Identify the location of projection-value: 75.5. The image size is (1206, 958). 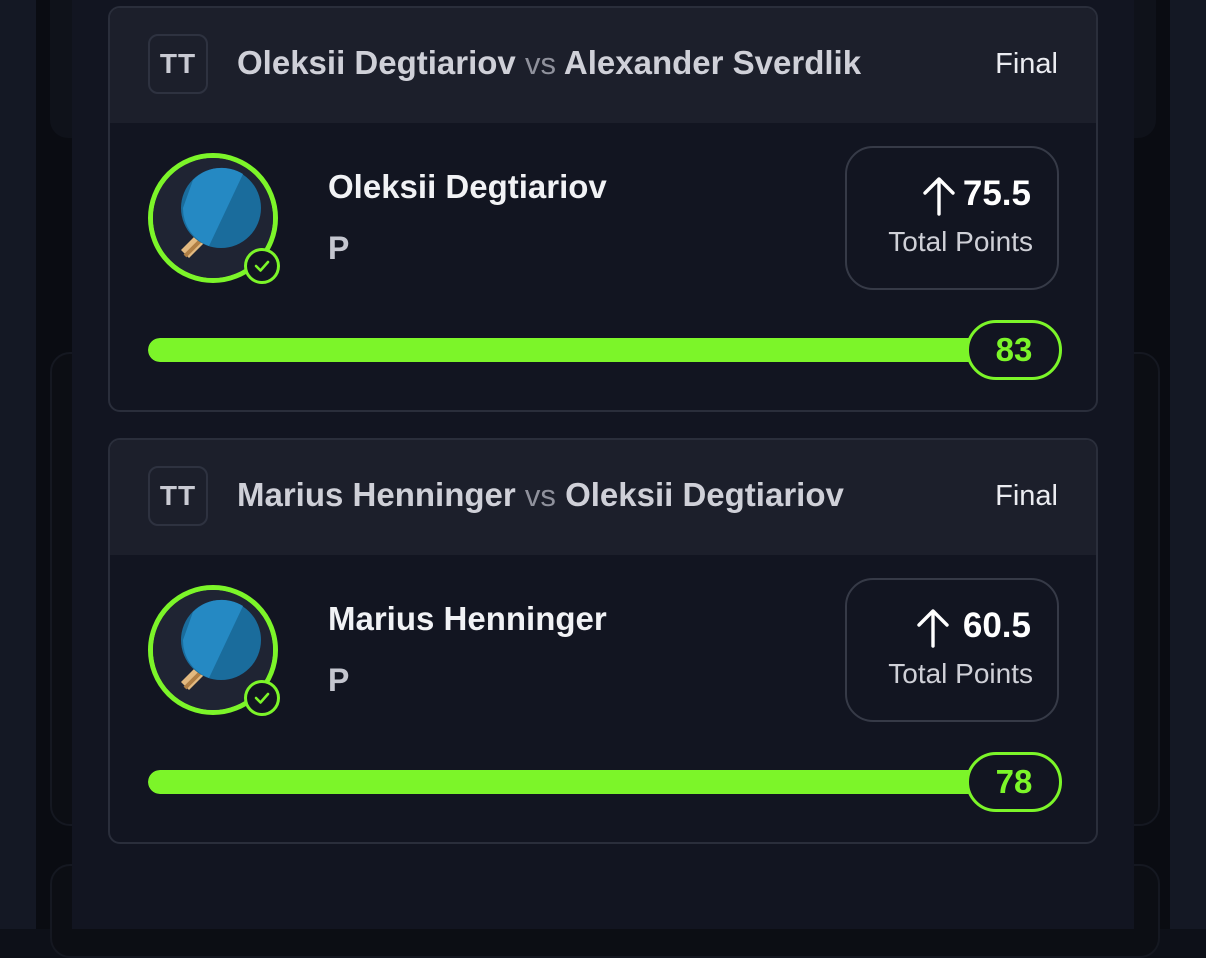
(996, 193).